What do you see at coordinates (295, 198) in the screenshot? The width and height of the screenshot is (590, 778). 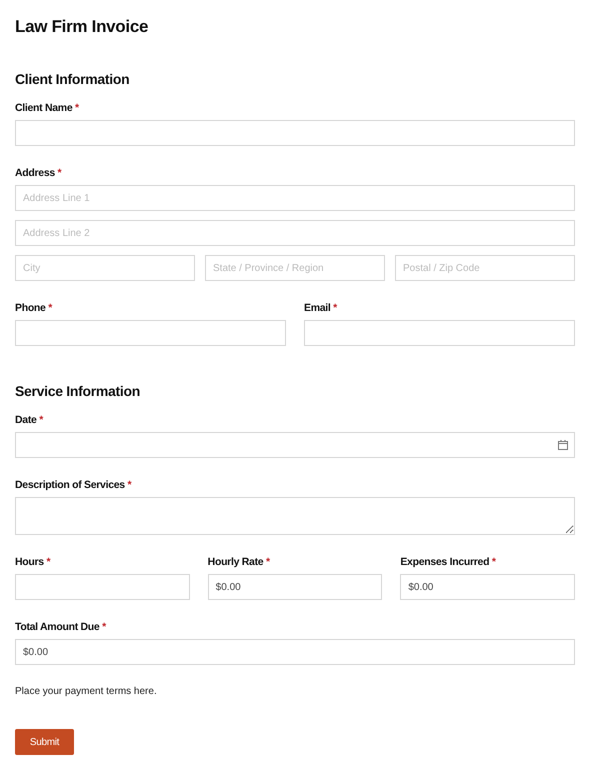 I see `input-field: Address Line 1` at bounding box center [295, 198].